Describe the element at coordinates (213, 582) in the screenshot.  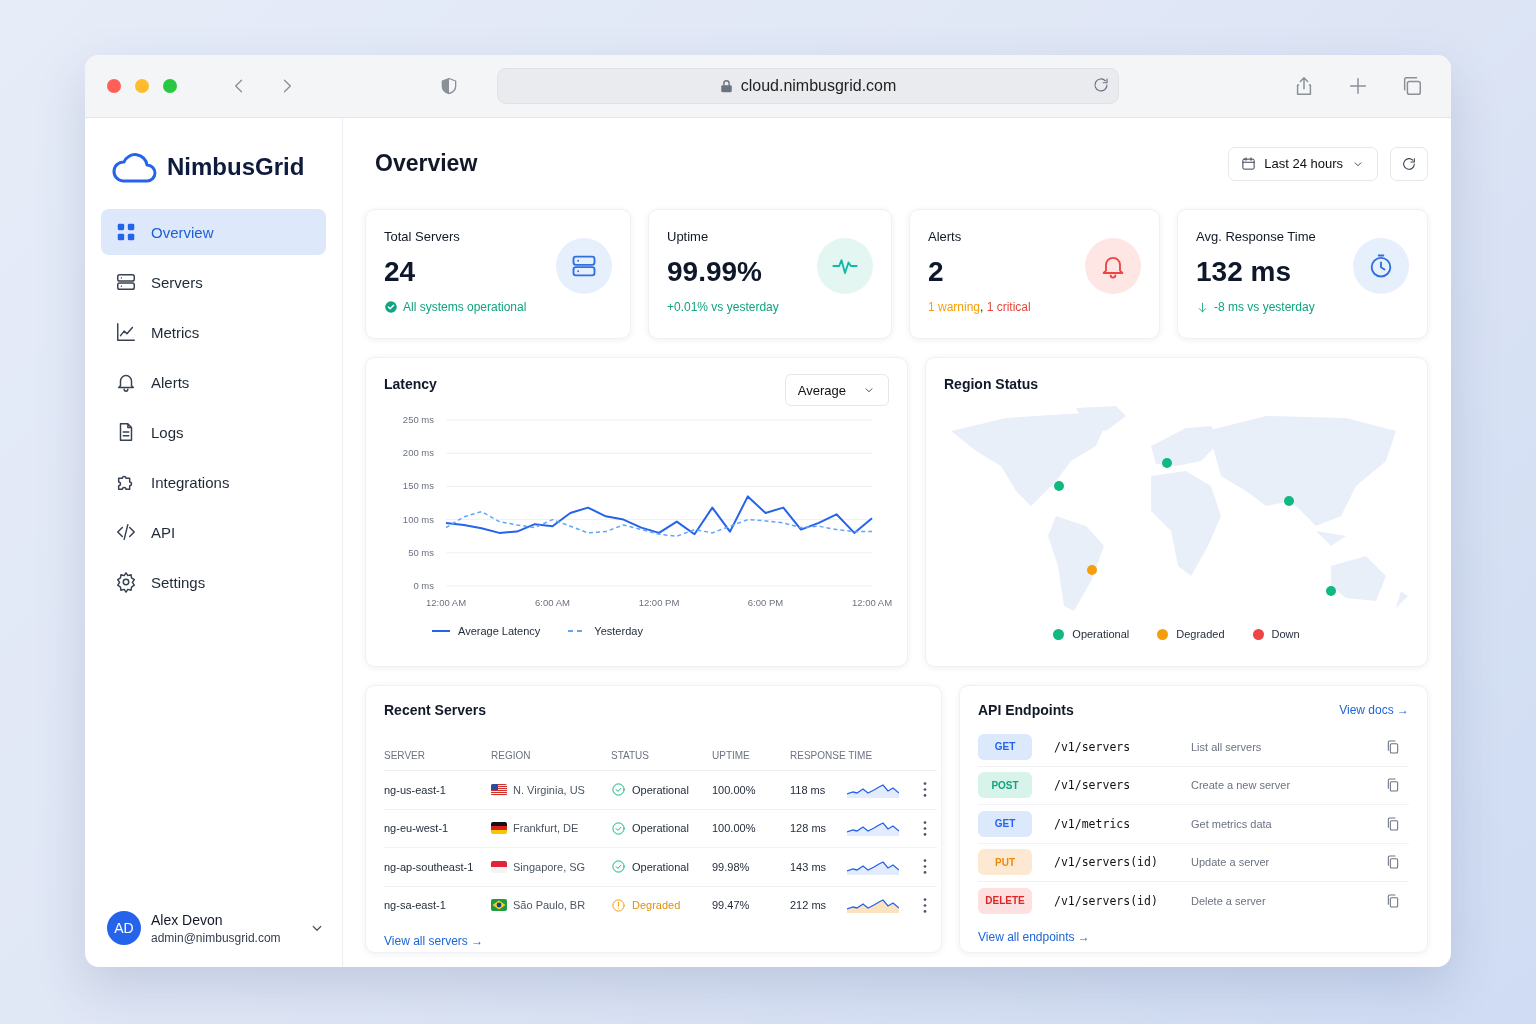
I see `nav-item: Settings` at that location.